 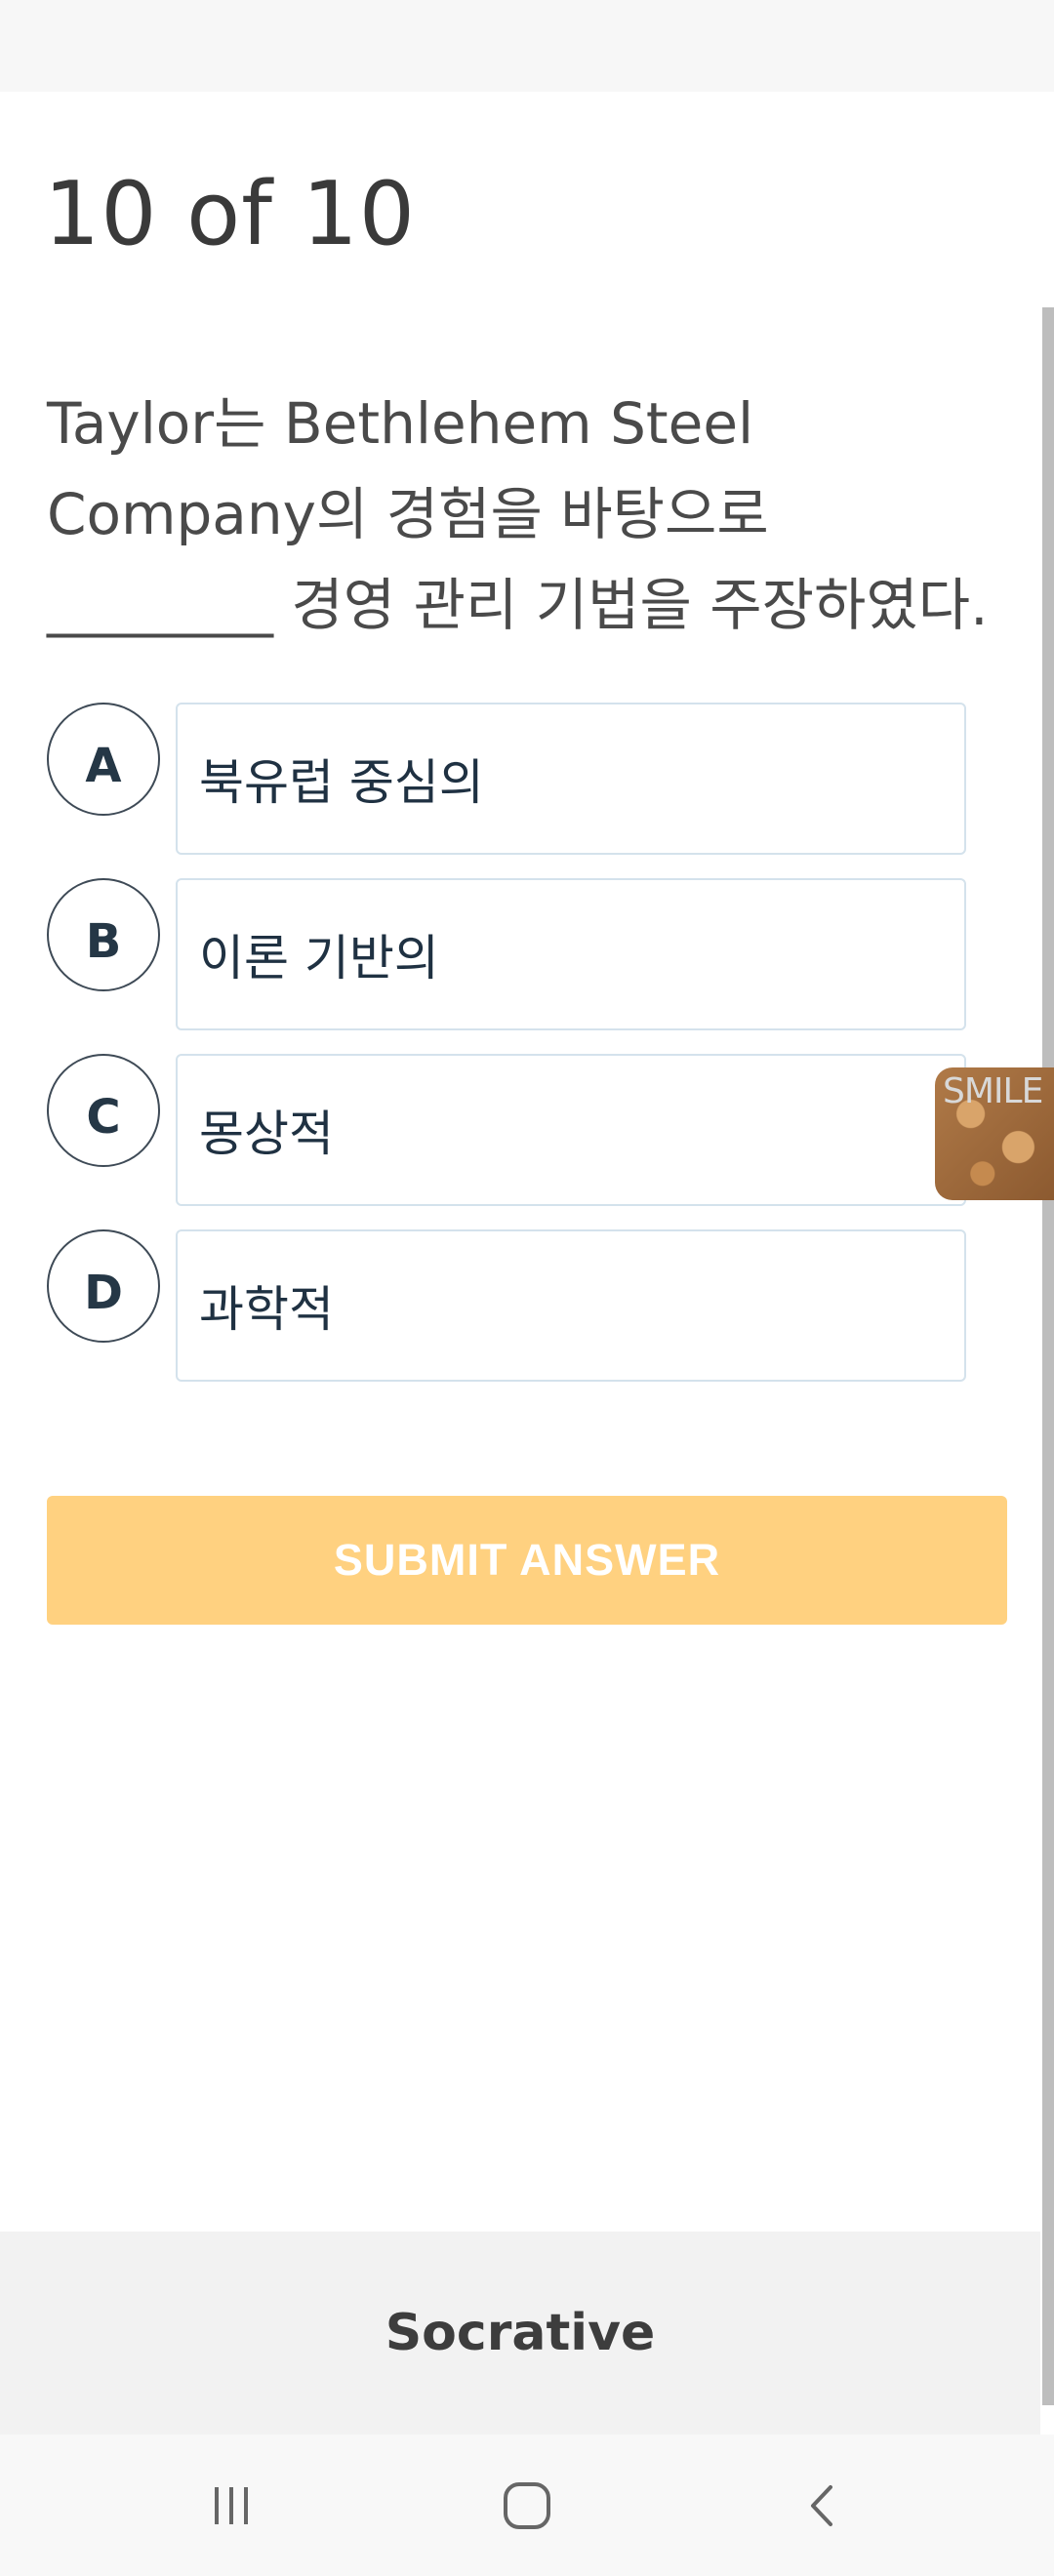 I want to click on choice-d-letter: D, so click(x=103, y=1286).